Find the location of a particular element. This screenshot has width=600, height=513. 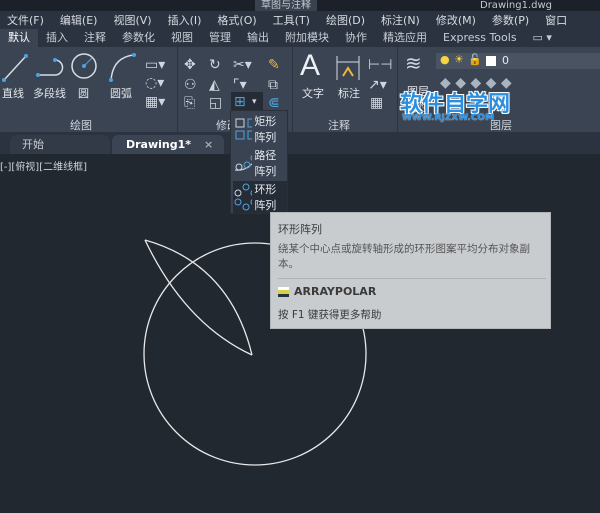

tab-collaborate: 协作 is located at coordinates (356, 38).